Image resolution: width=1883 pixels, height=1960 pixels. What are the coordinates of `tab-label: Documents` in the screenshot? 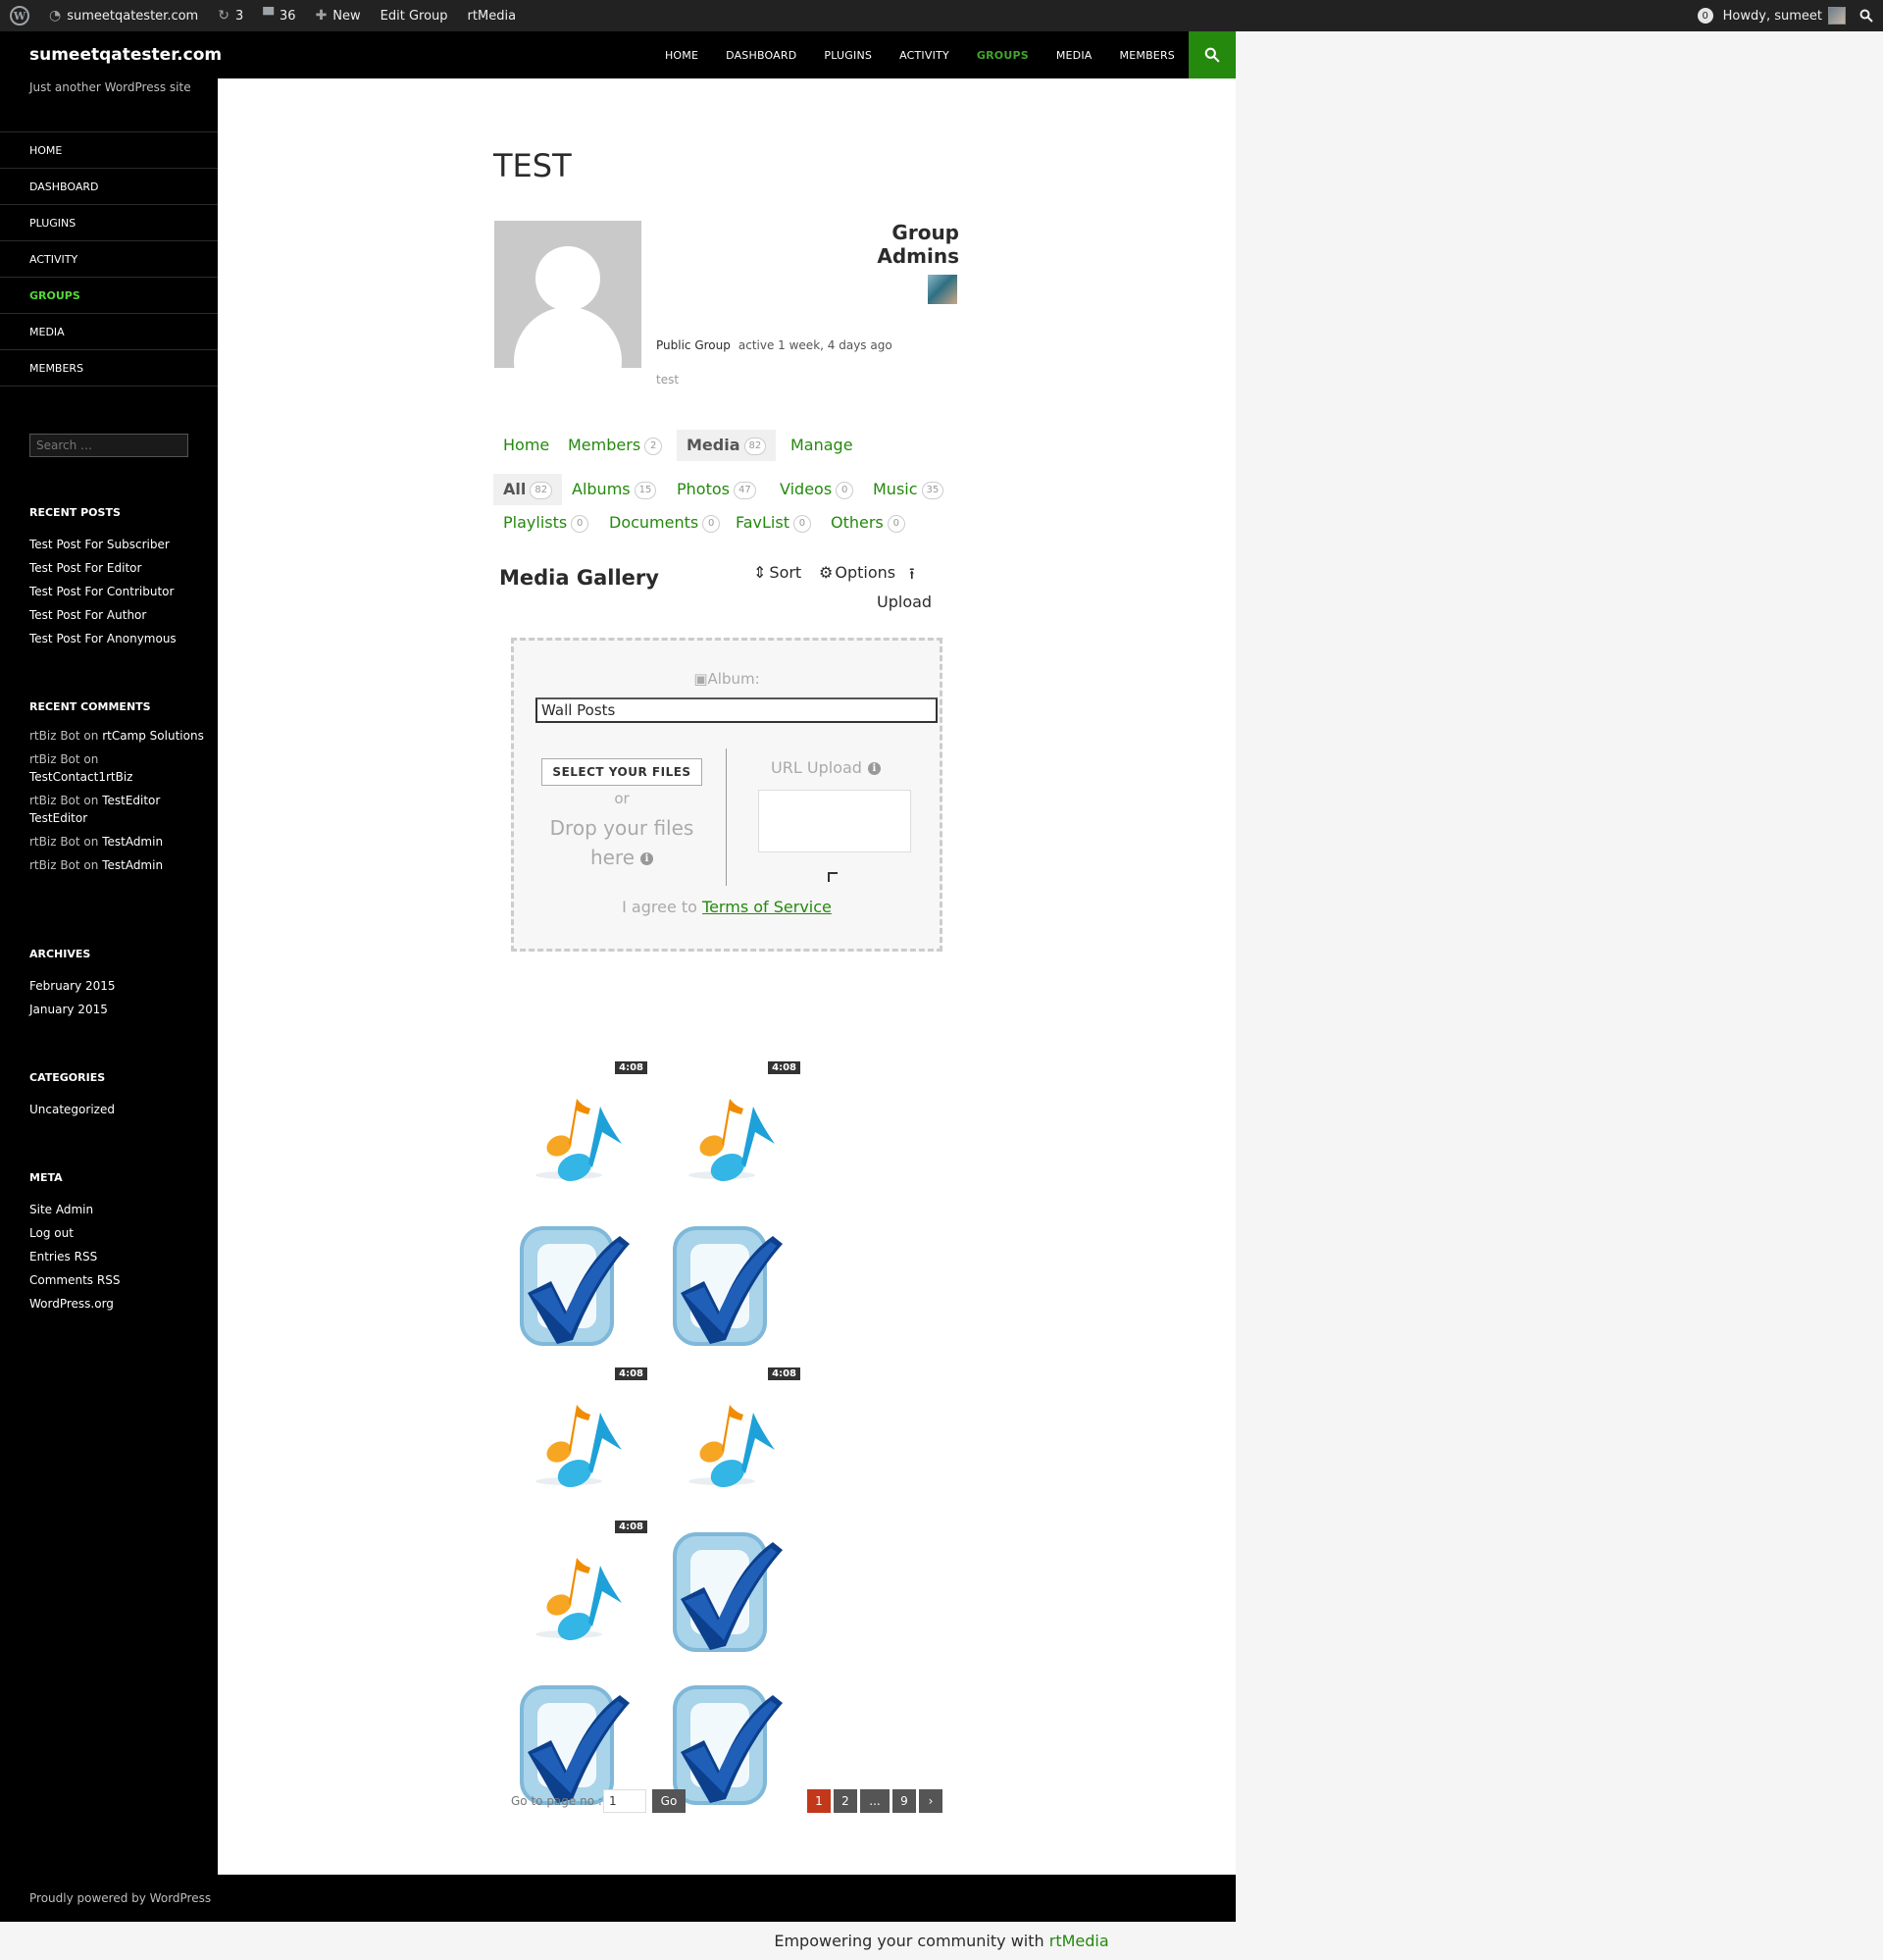 It's located at (654, 522).